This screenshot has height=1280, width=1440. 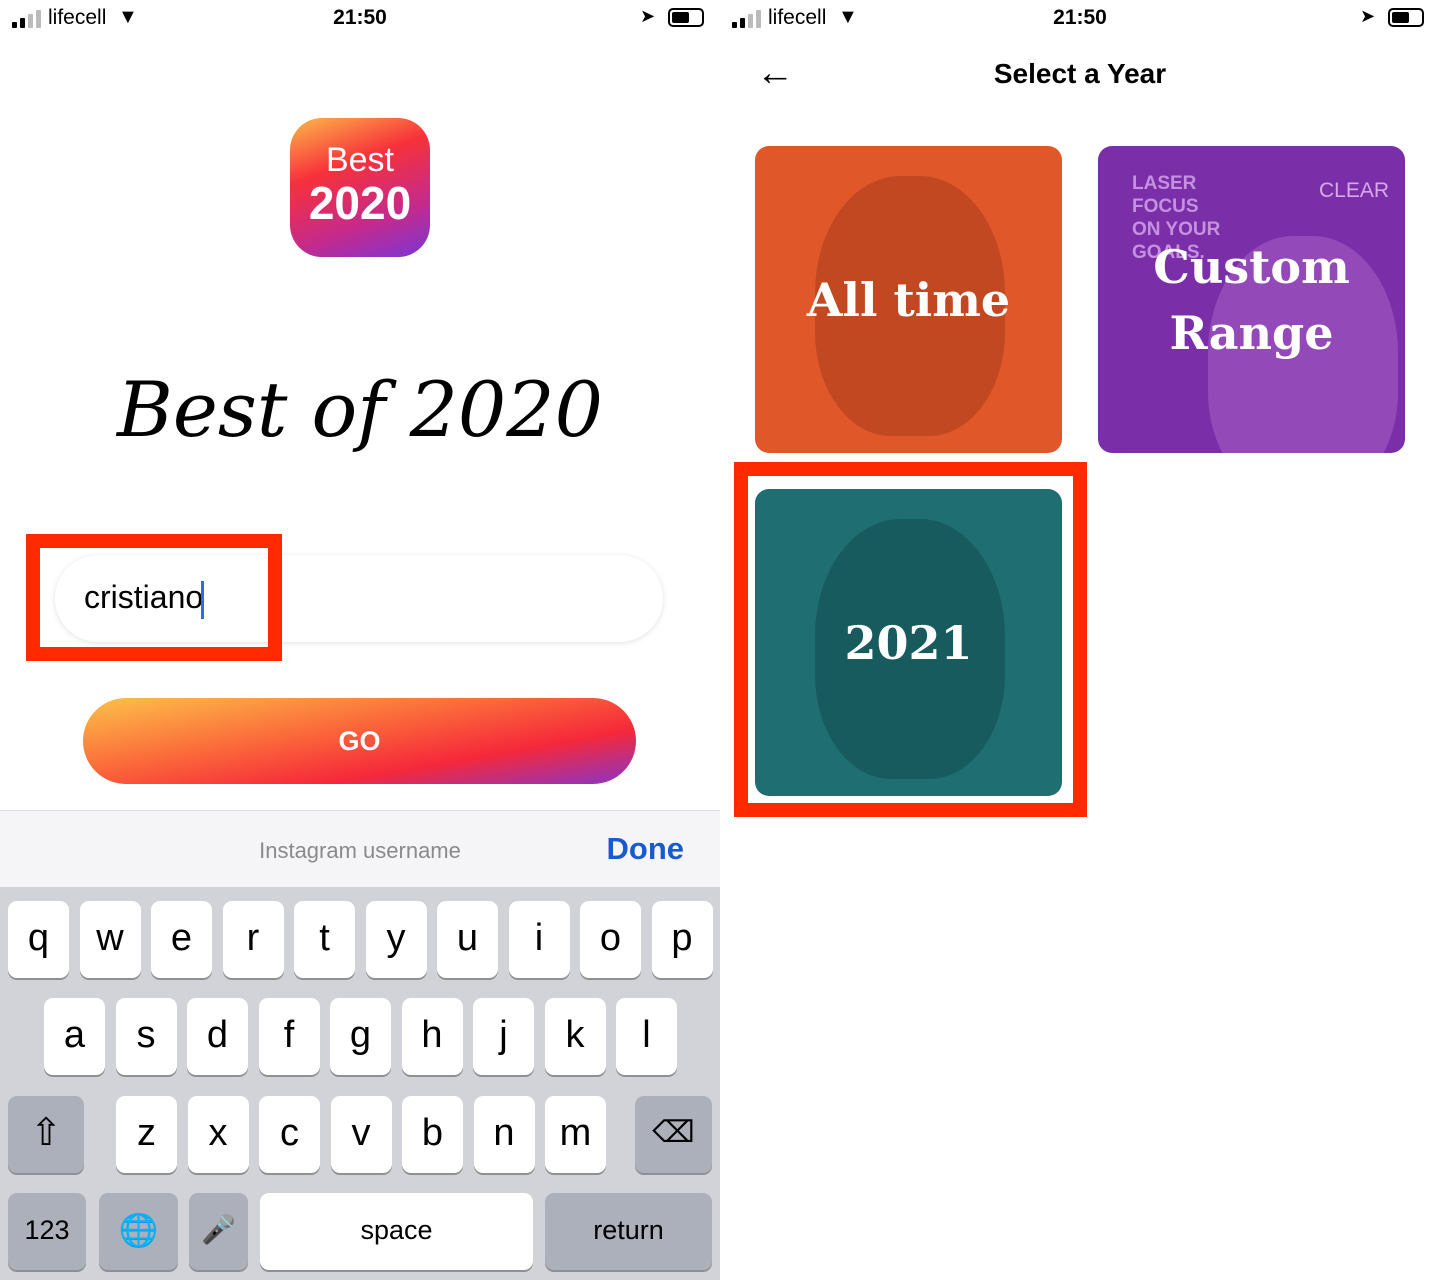 What do you see at coordinates (289, 1036) in the screenshot?
I see `key-f: f` at bounding box center [289, 1036].